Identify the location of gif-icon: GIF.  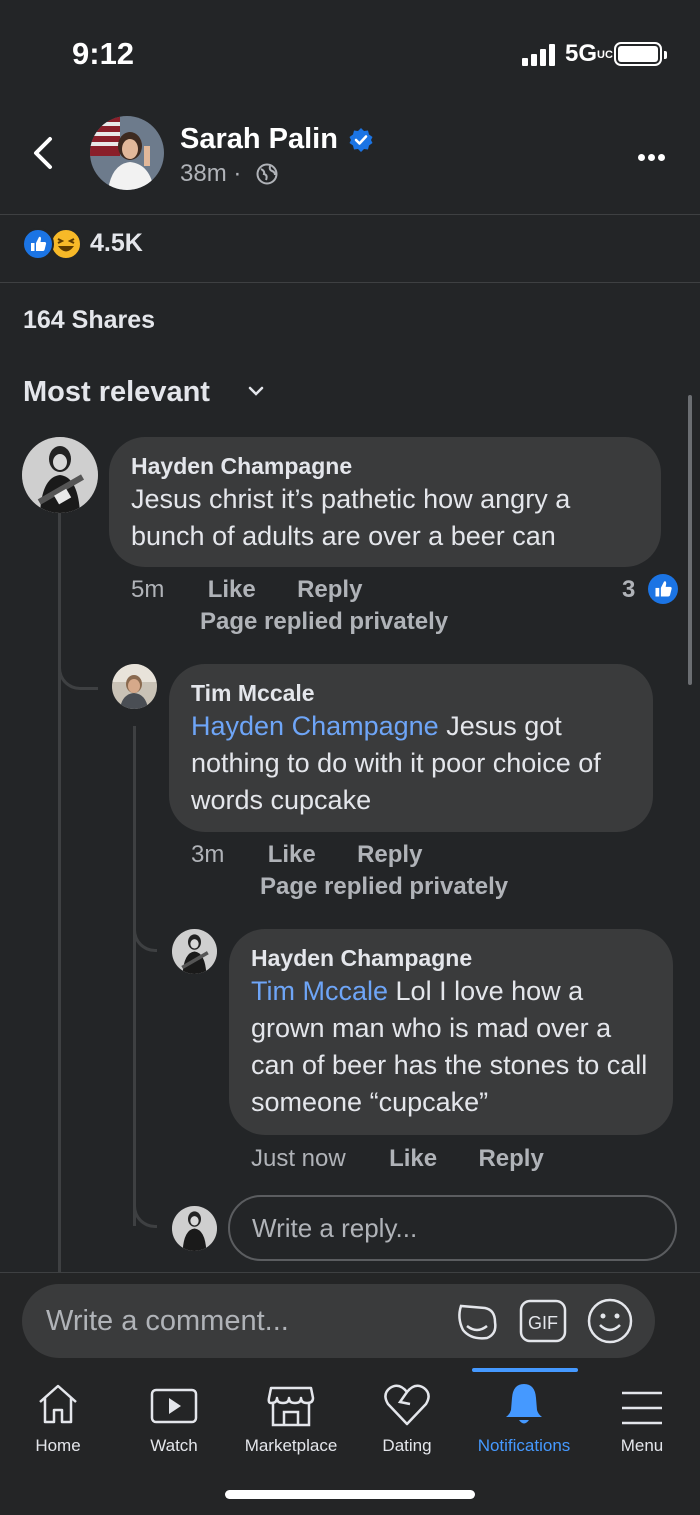
(543, 1321).